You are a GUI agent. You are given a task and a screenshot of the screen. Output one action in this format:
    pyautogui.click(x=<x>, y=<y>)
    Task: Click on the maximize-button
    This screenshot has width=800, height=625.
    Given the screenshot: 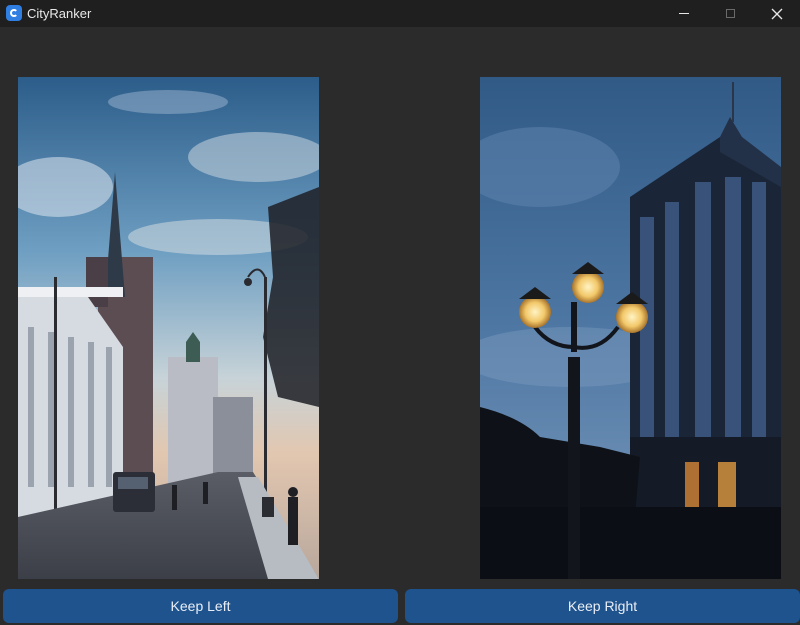 What is the action you would take?
    pyautogui.click(x=730, y=13)
    